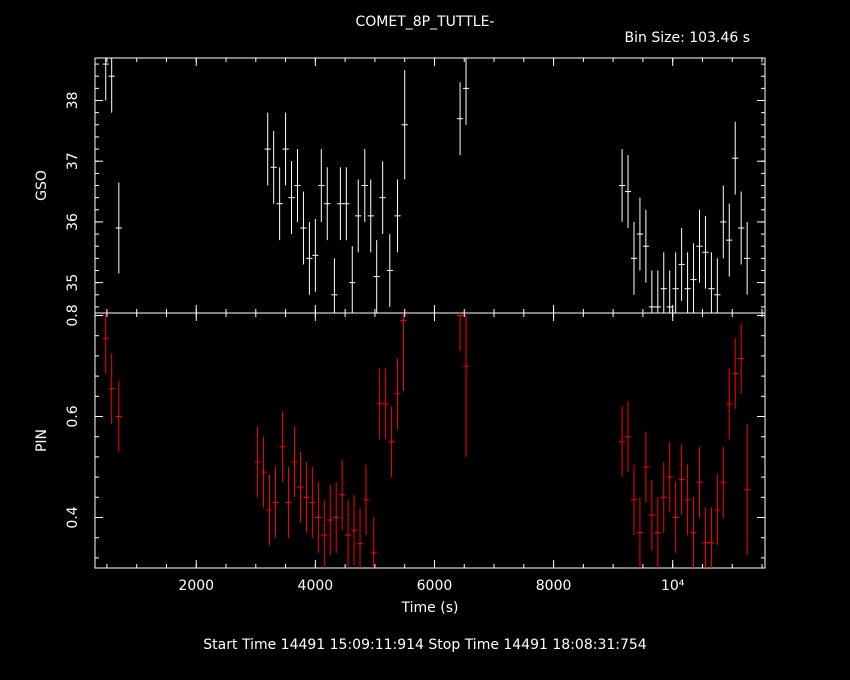  I want to click on x-tick-label: 4000, so click(316, 586).